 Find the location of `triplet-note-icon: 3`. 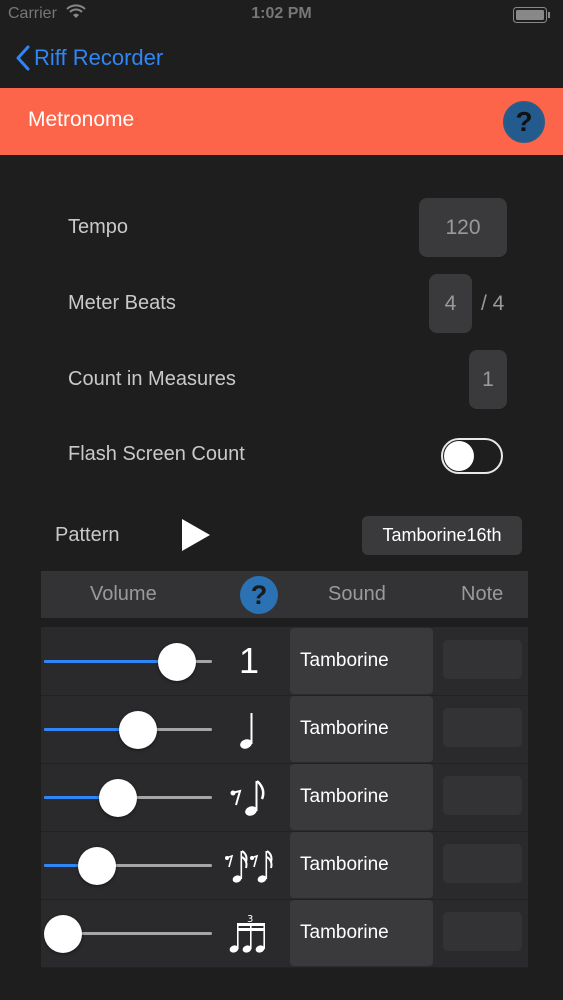

triplet-note-icon: 3 is located at coordinates (249, 933).